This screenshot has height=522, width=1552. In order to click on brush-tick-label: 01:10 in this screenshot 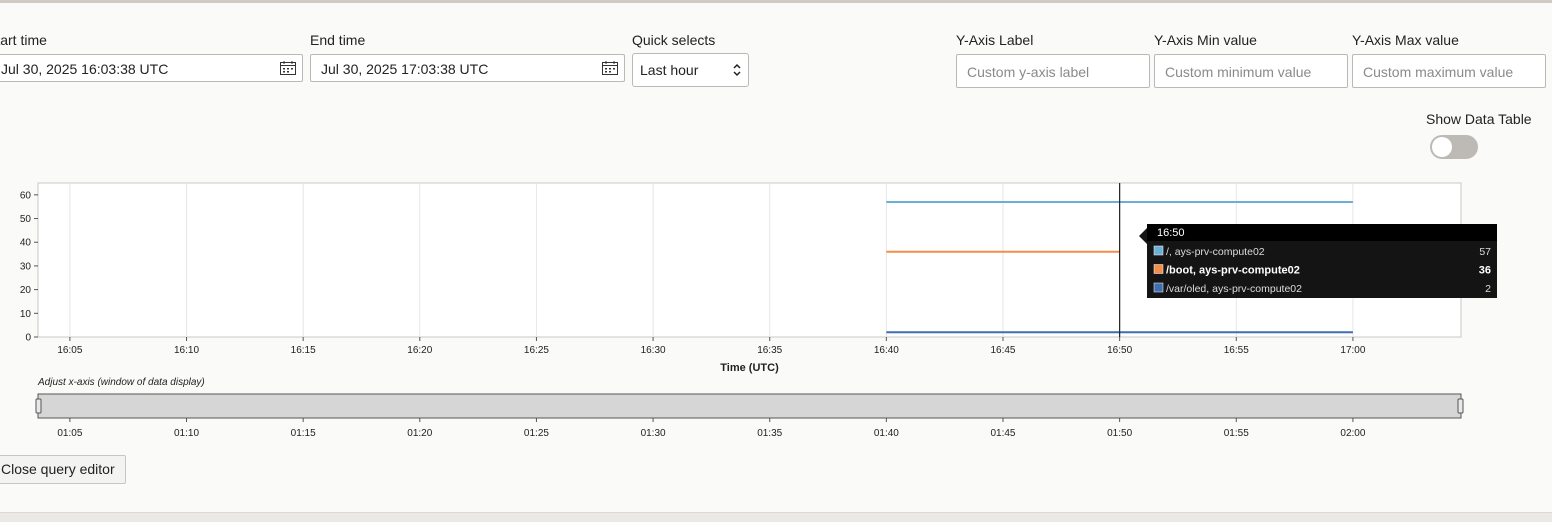, I will do `click(186, 433)`.